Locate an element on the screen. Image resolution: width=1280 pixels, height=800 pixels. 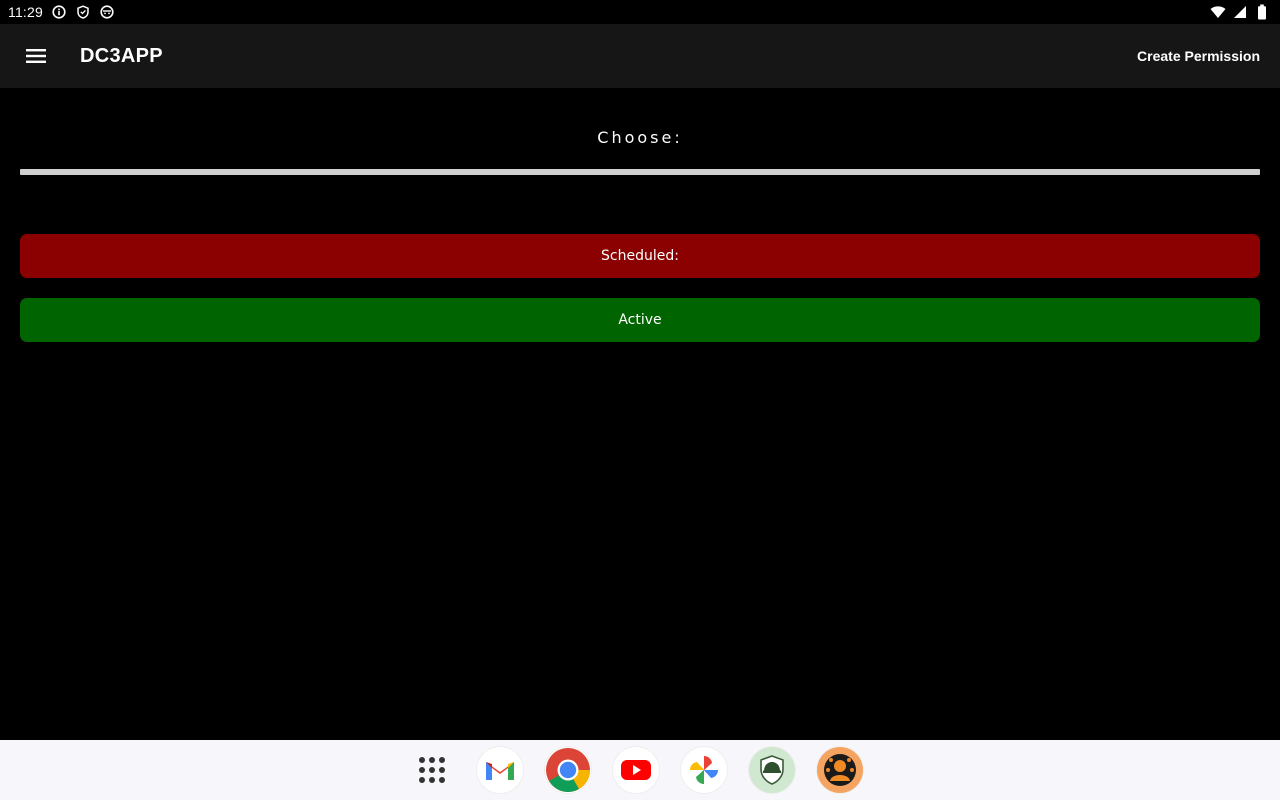
status-left: 11:29 is located at coordinates (61, 12).